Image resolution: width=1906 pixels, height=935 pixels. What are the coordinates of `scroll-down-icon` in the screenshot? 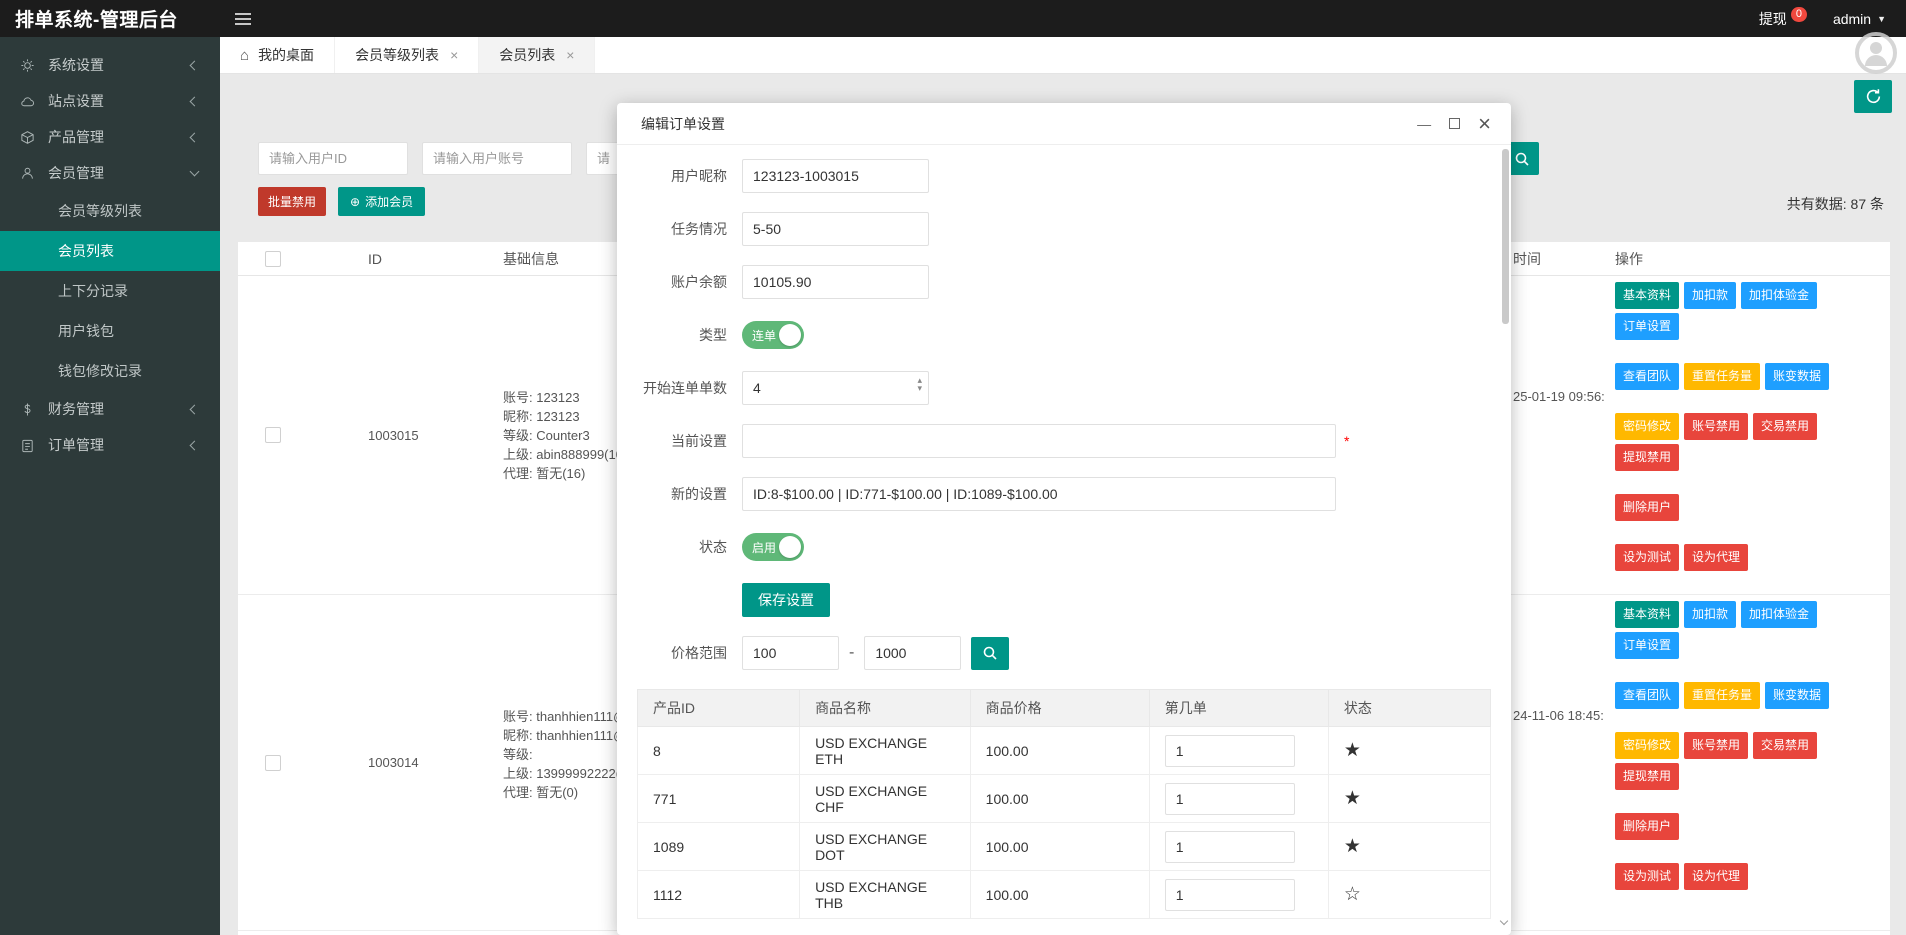 It's located at (1504, 920).